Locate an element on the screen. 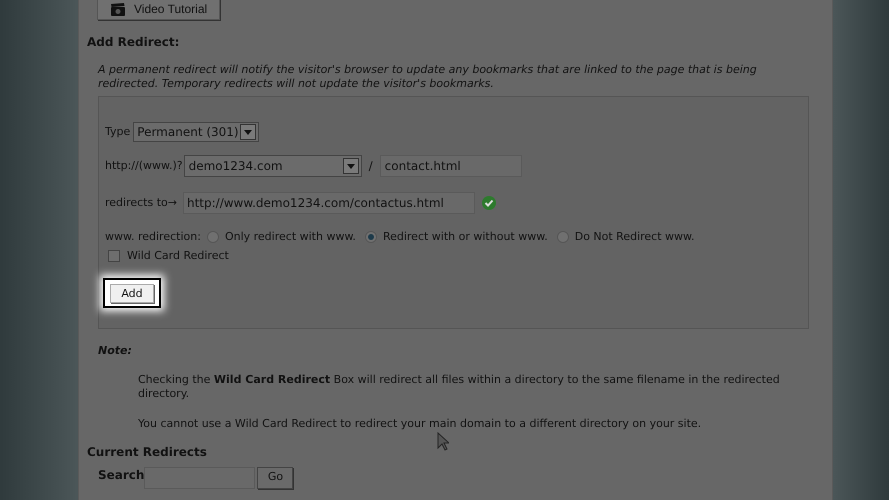 Image resolution: width=889 pixels, height=500 pixels. radio-label: Redirect with or without www. is located at coordinates (465, 236).